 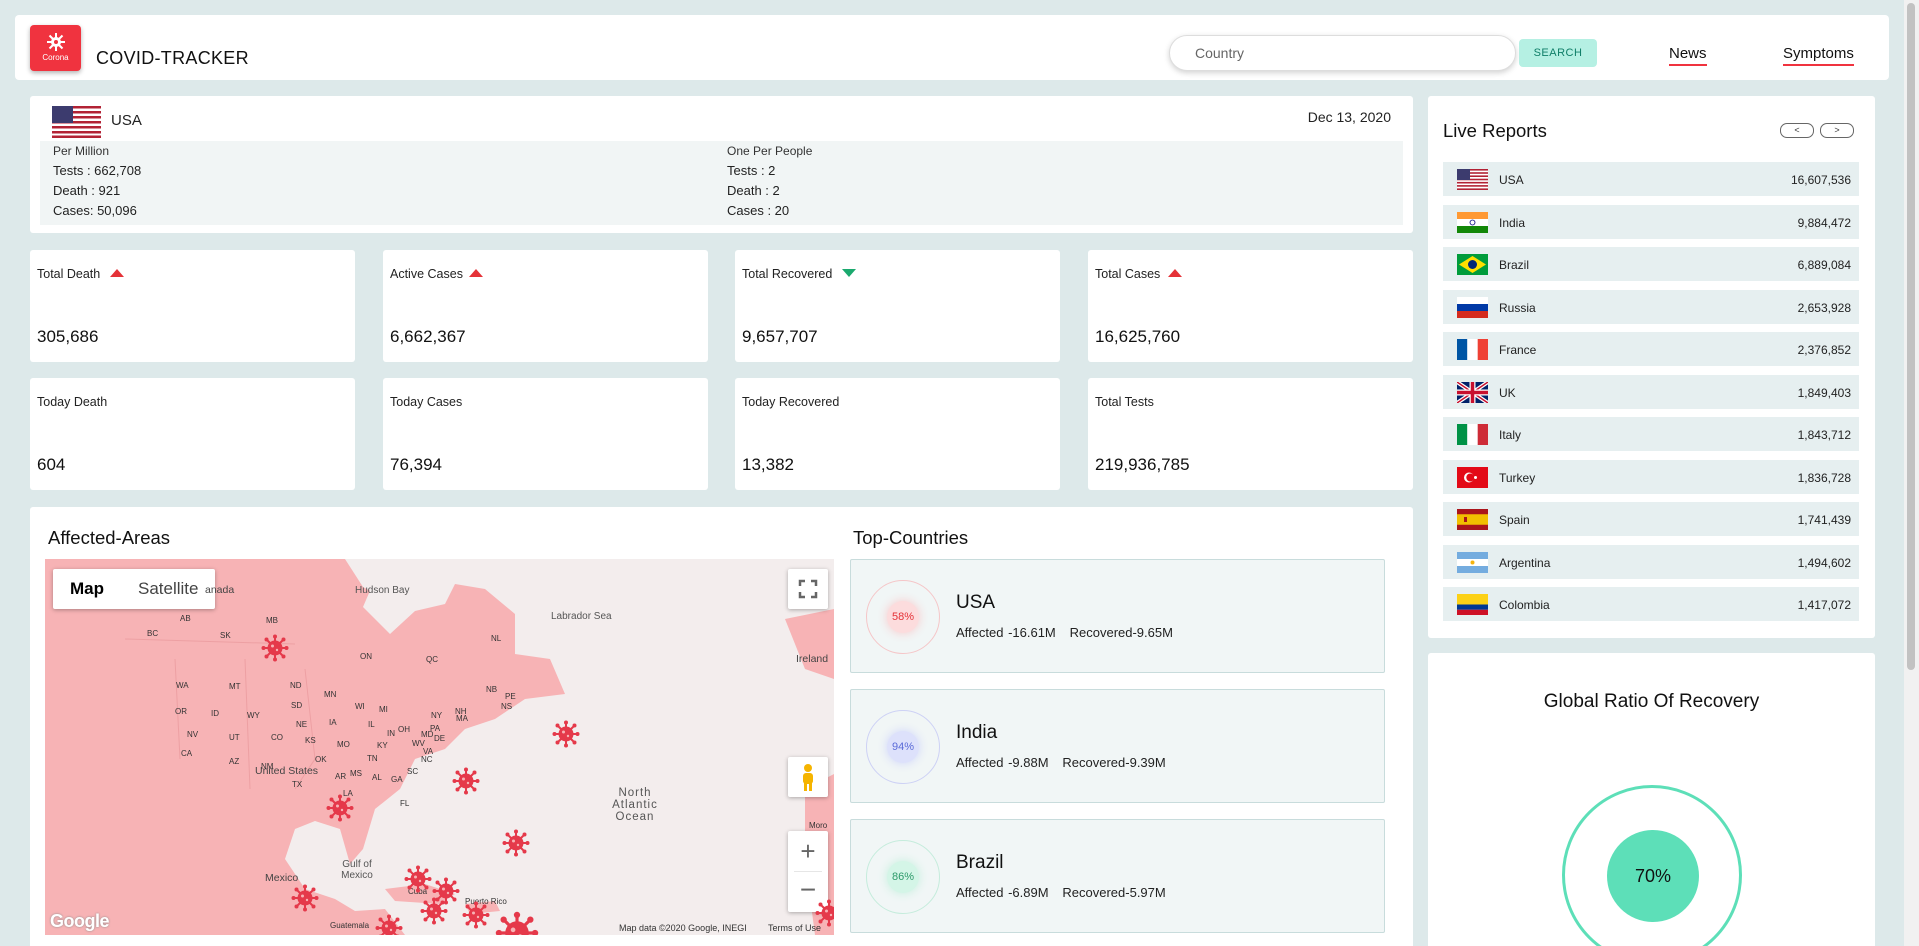 What do you see at coordinates (1820, 180) in the screenshot?
I see `live-report-count: 16,607,536` at bounding box center [1820, 180].